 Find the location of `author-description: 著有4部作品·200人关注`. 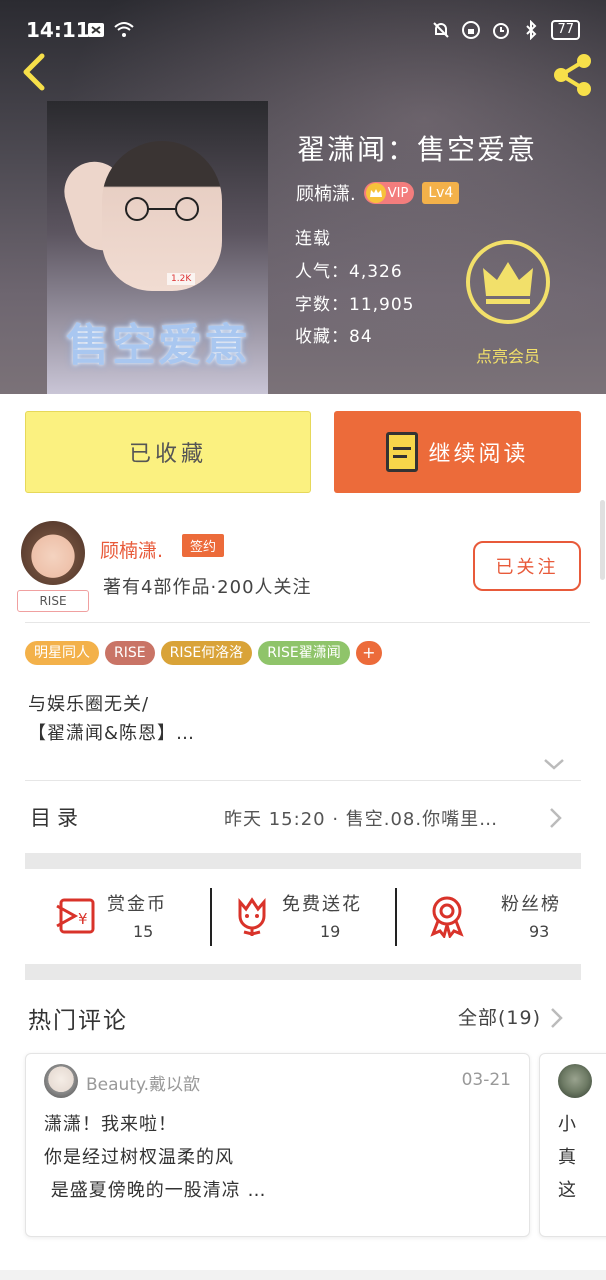

author-description: 著有4部作品·200人关注 is located at coordinates (207, 587).